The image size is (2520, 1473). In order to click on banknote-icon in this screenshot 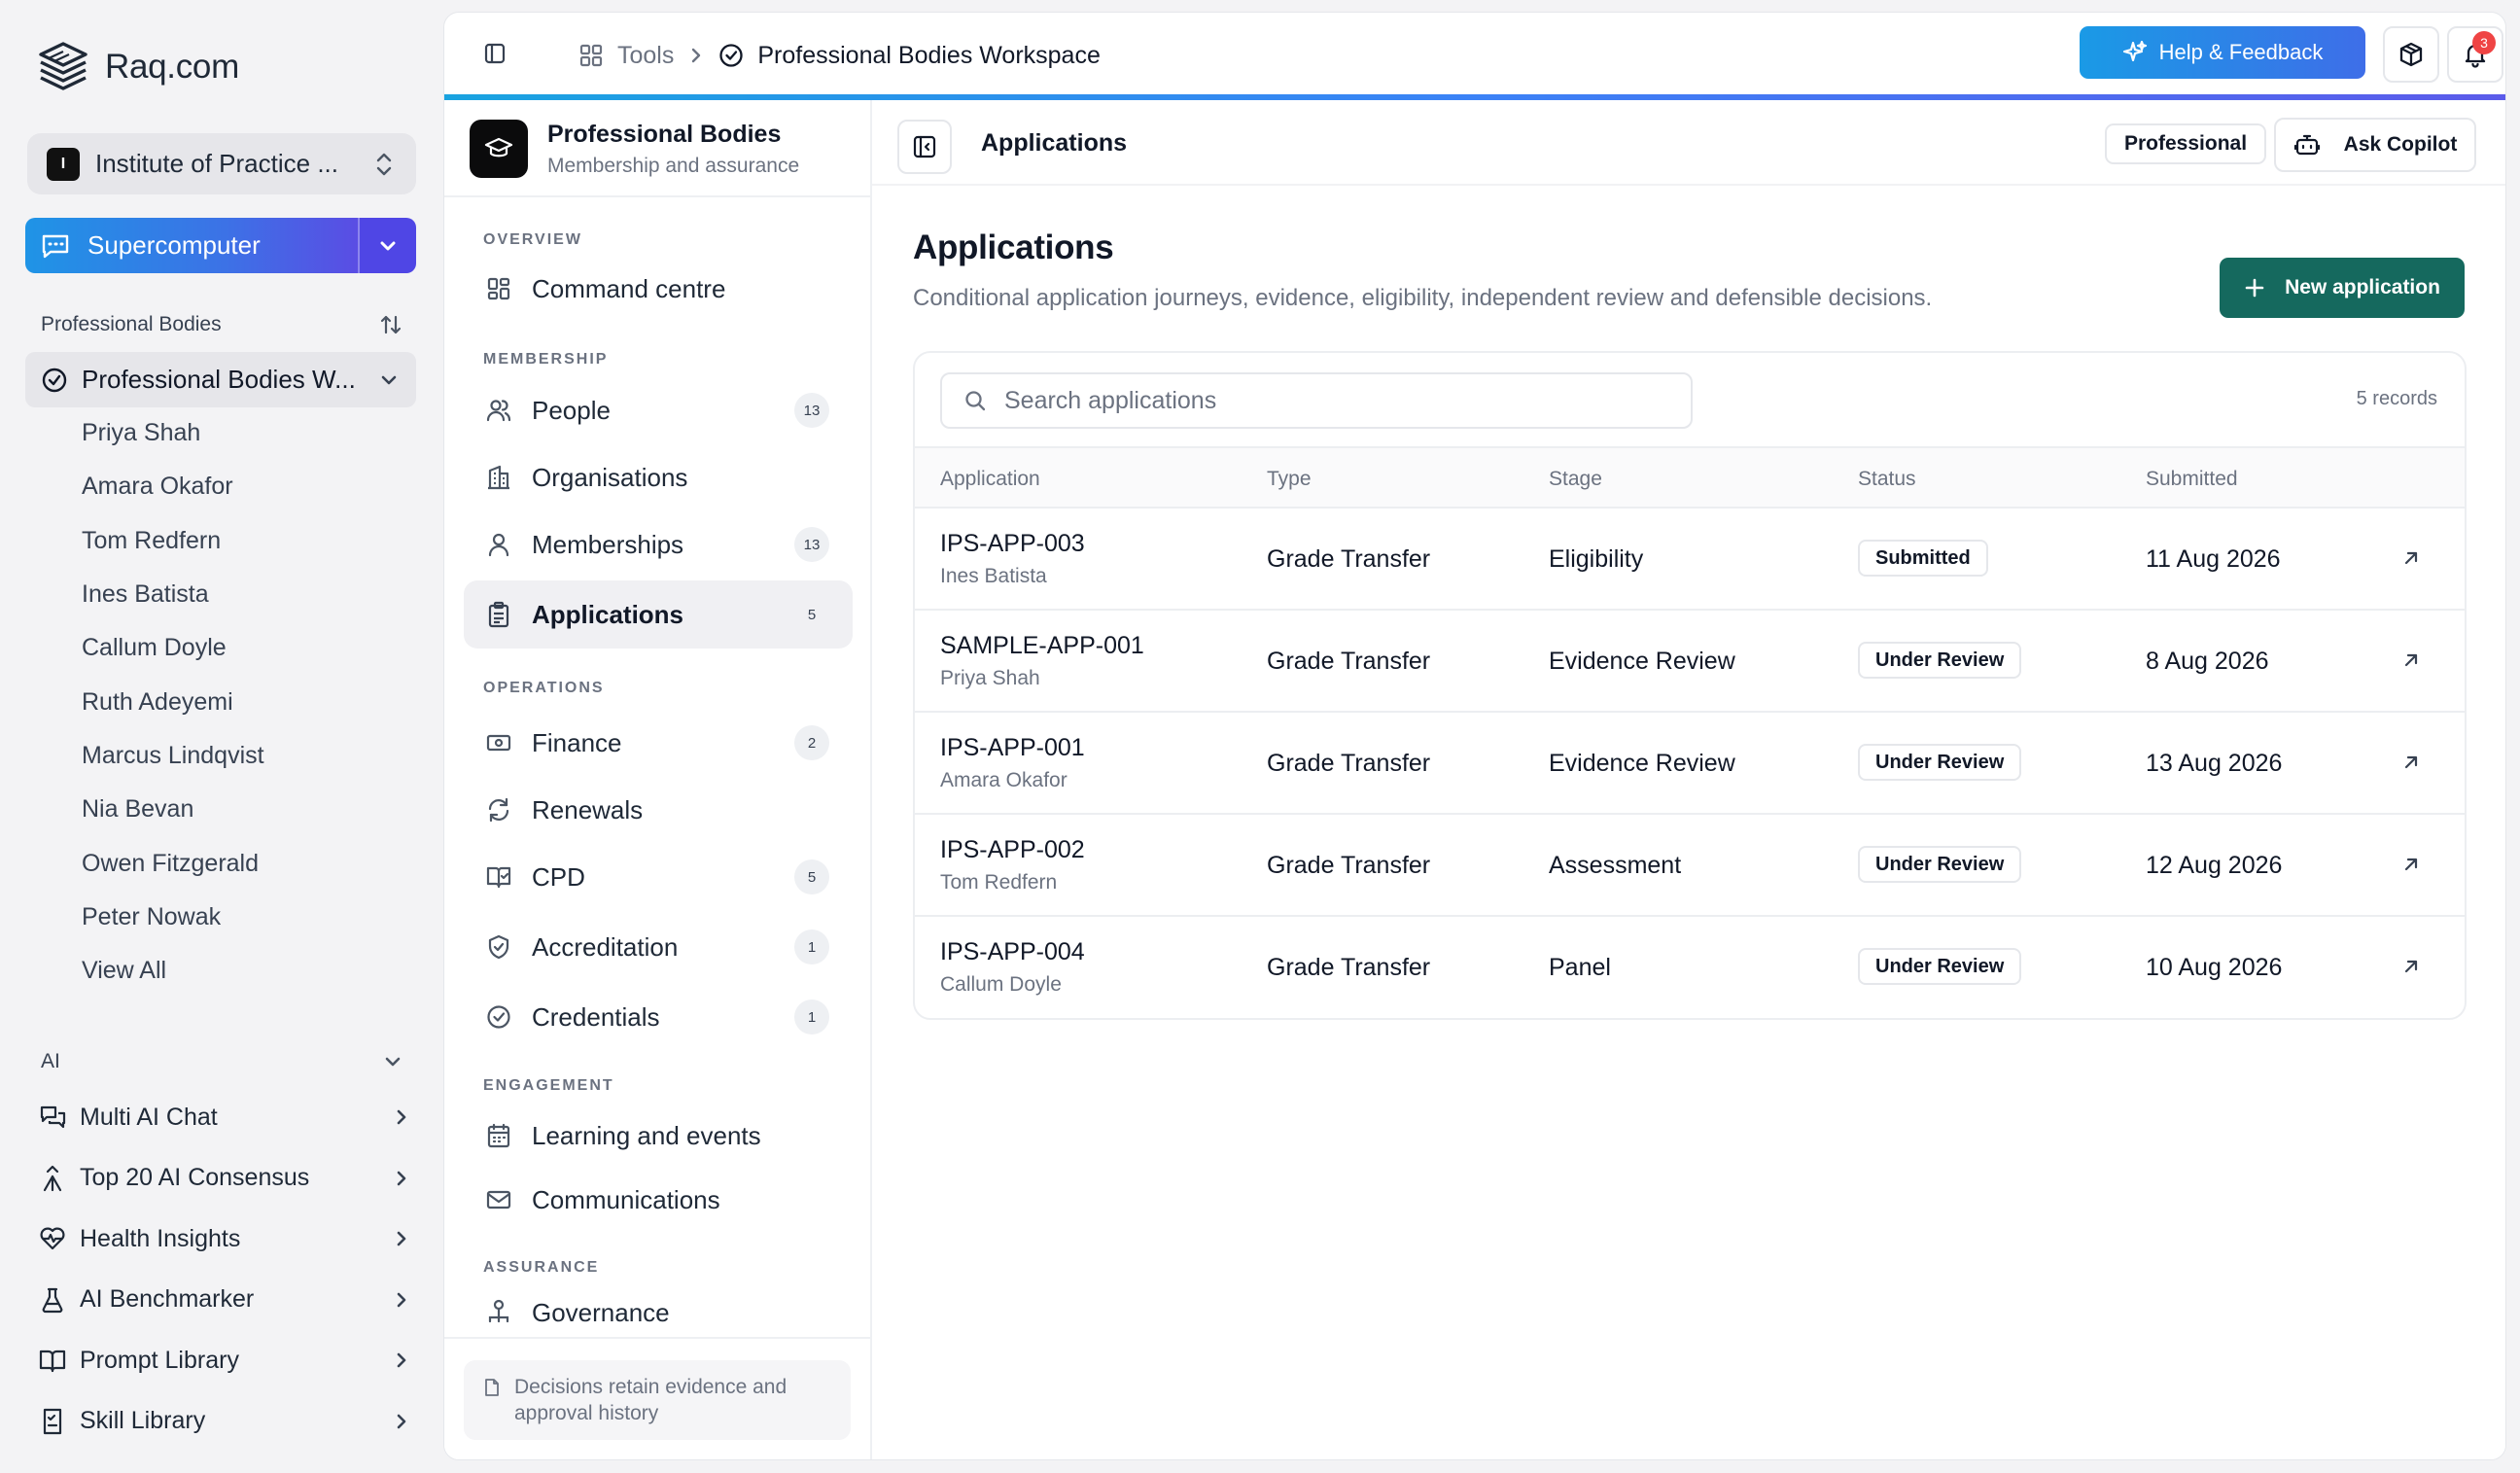, I will do `click(498, 742)`.